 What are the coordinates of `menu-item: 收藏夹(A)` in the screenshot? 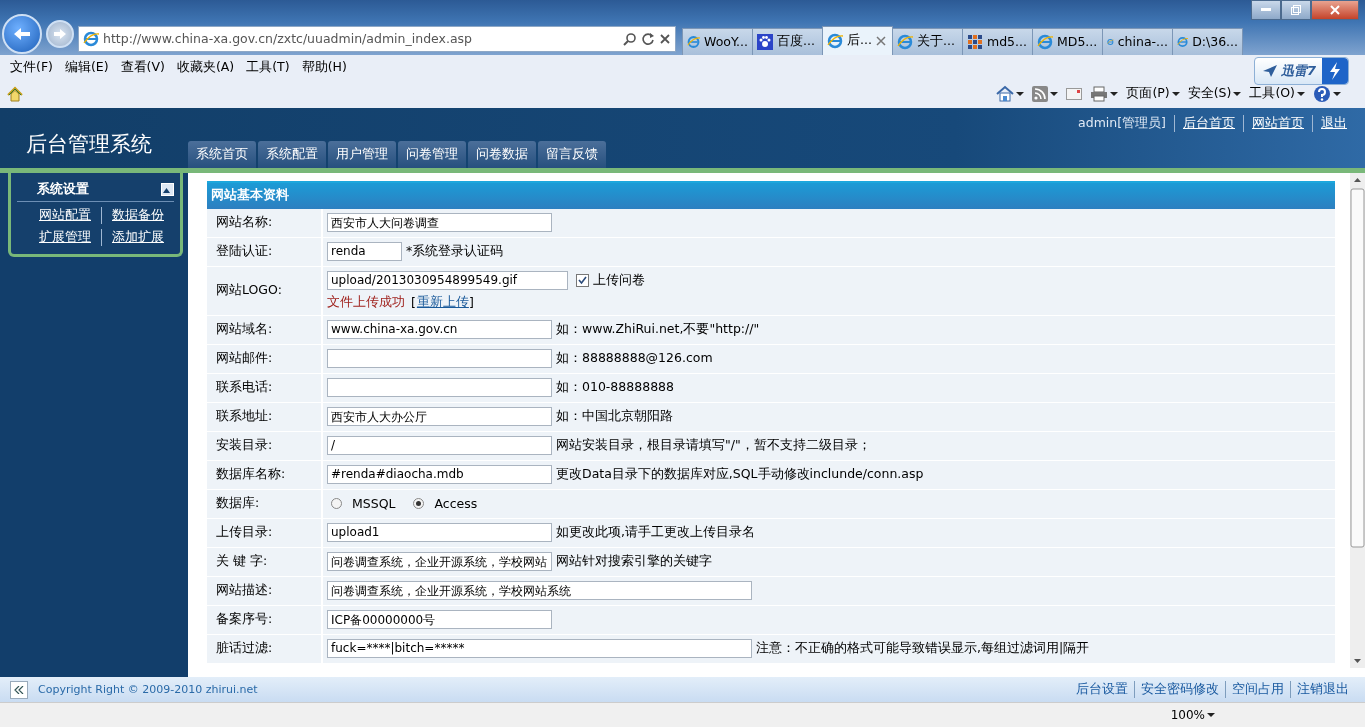 It's located at (205, 67).